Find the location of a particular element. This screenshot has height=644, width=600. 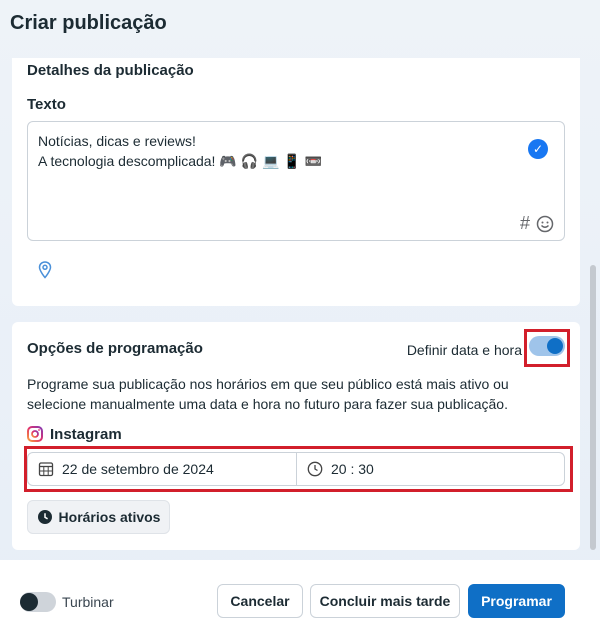

active-hours-button: Horários ativos is located at coordinates (98, 517).